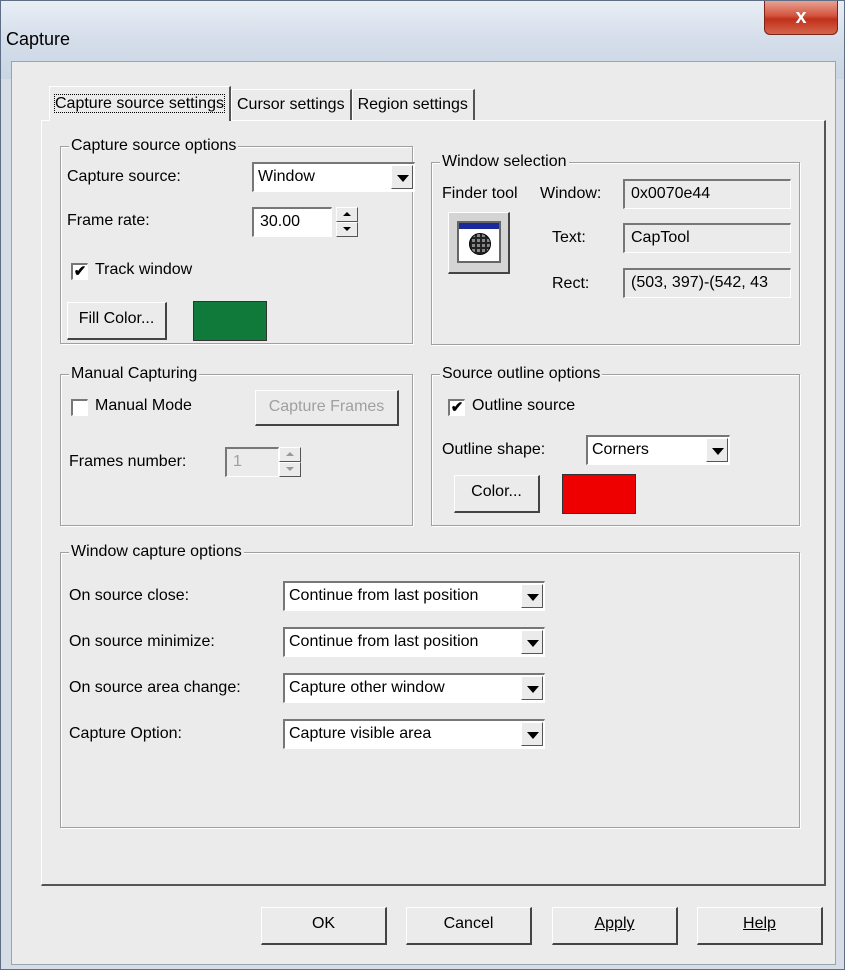  I want to click on window-rect-field: (503, 397)-(542, 43, so click(707, 283).